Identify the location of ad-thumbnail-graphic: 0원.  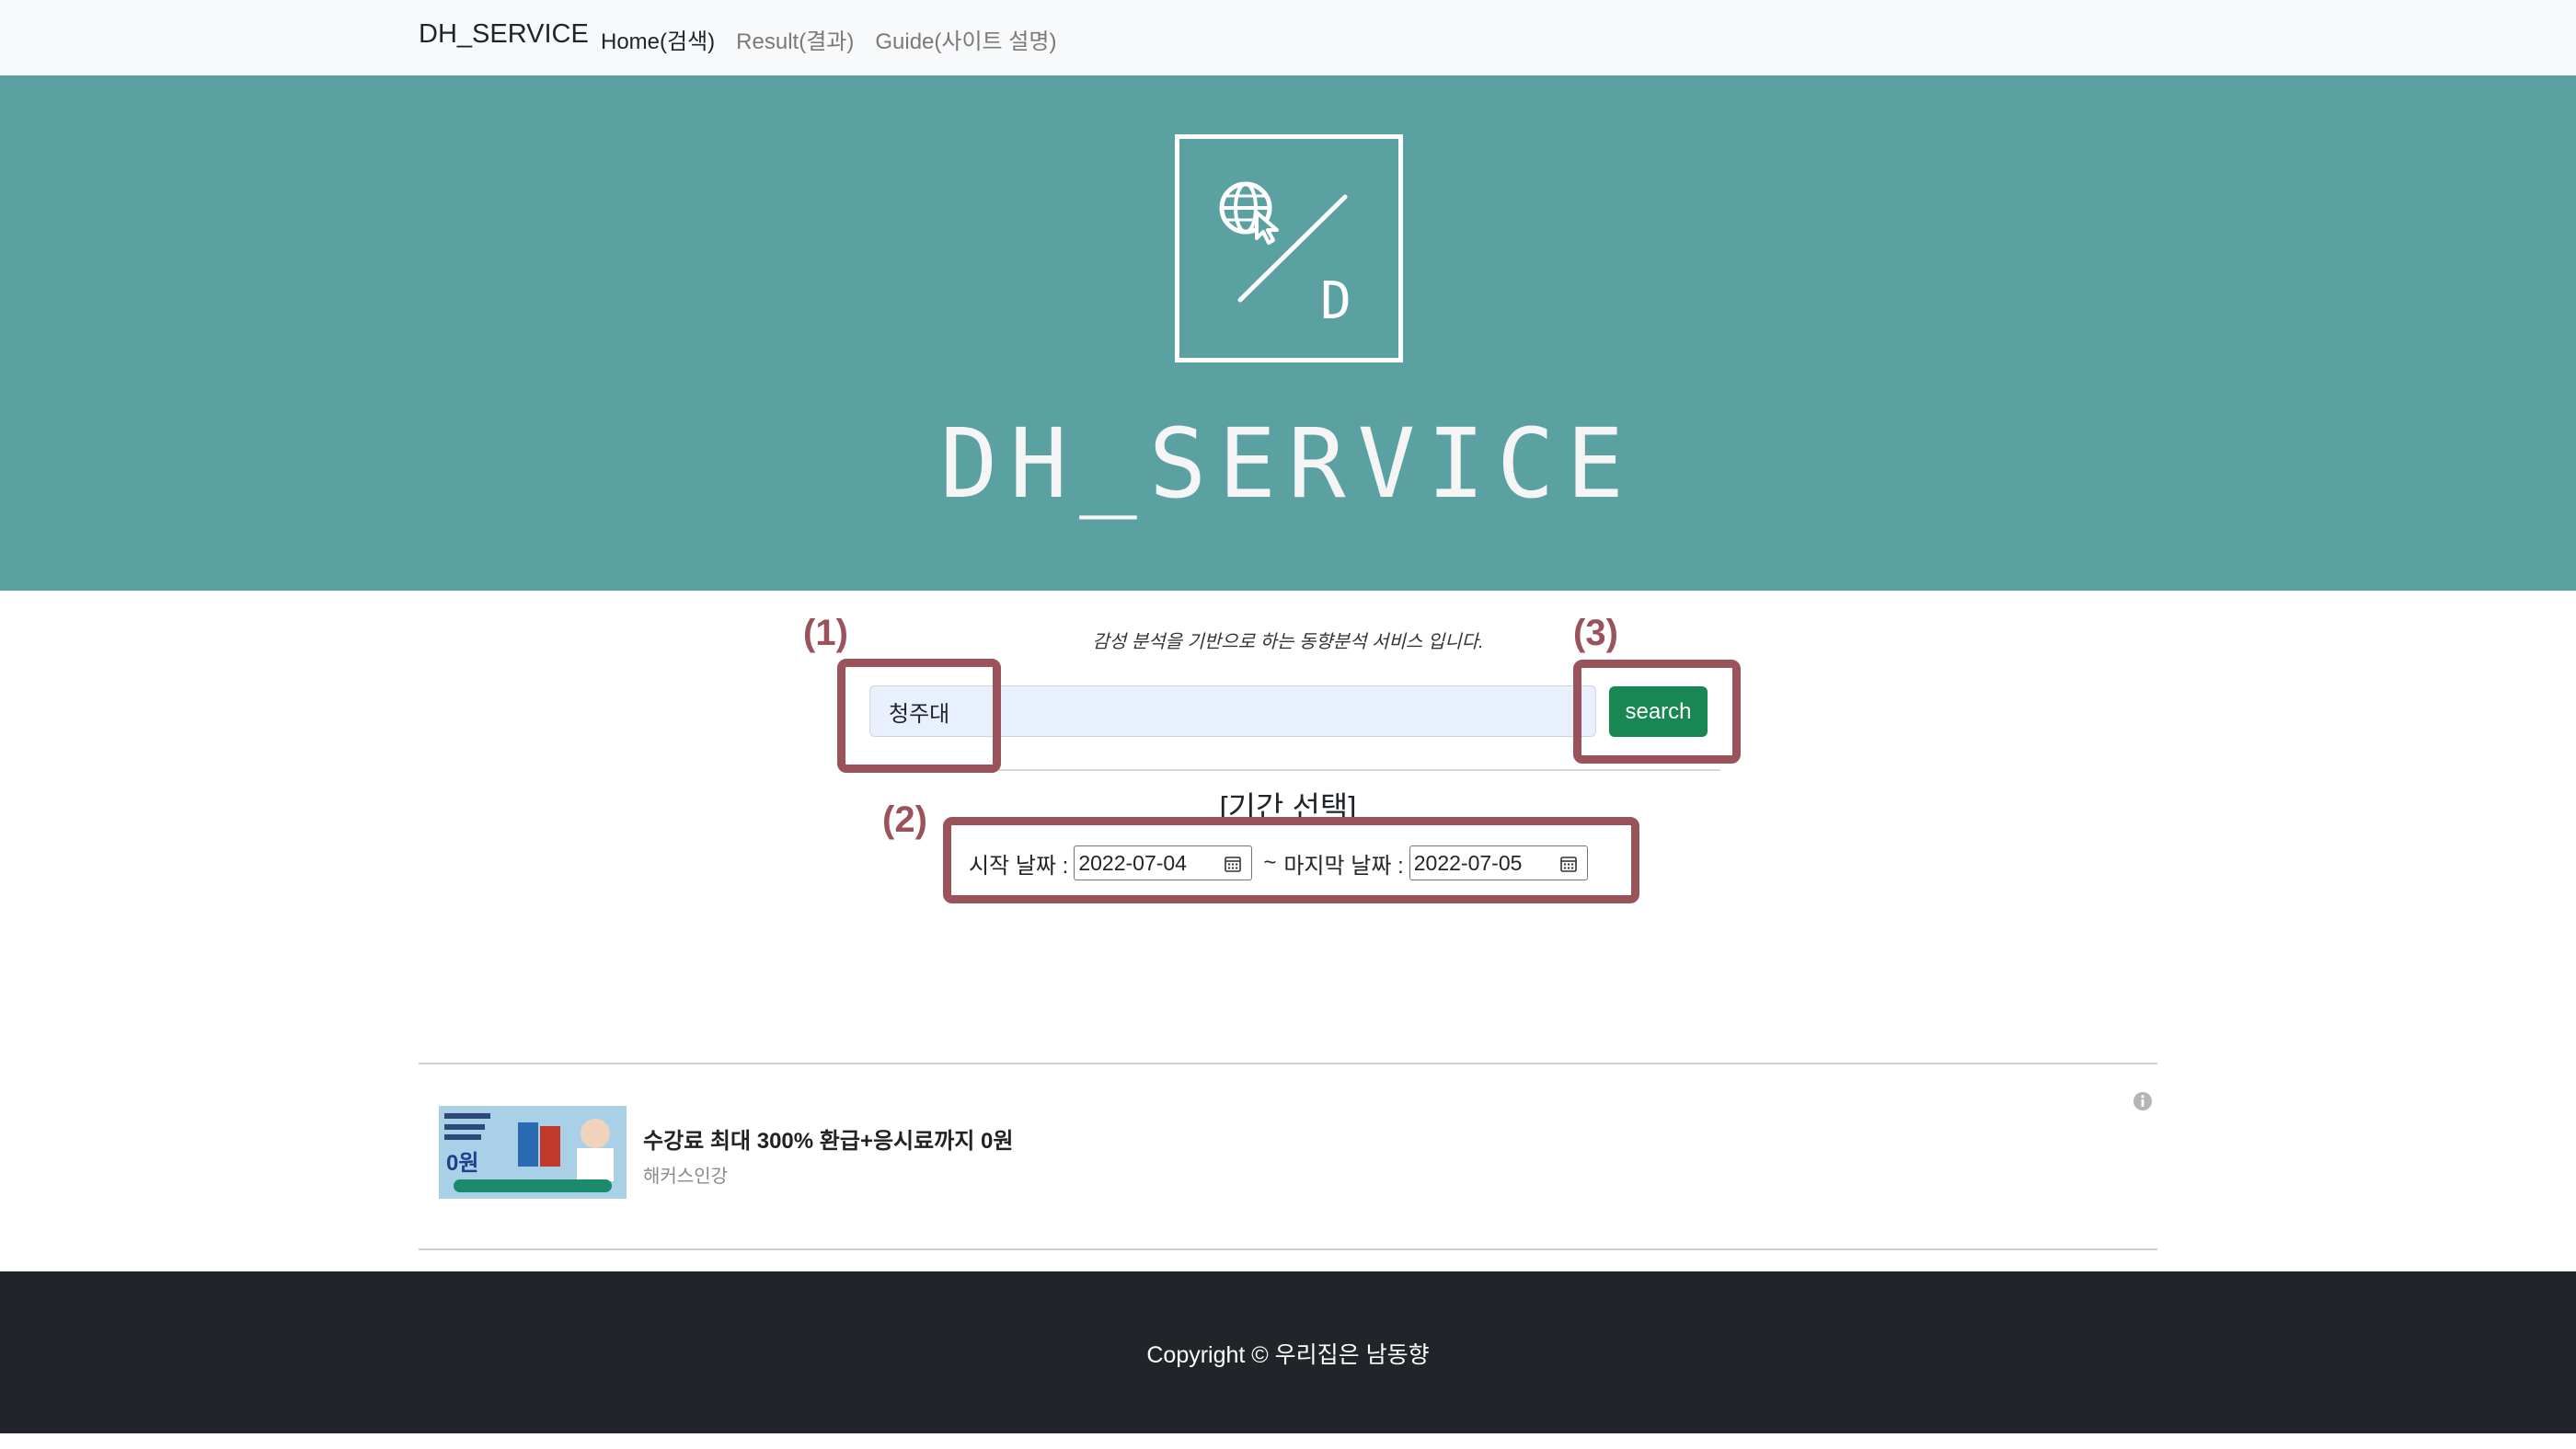
(533, 1152).